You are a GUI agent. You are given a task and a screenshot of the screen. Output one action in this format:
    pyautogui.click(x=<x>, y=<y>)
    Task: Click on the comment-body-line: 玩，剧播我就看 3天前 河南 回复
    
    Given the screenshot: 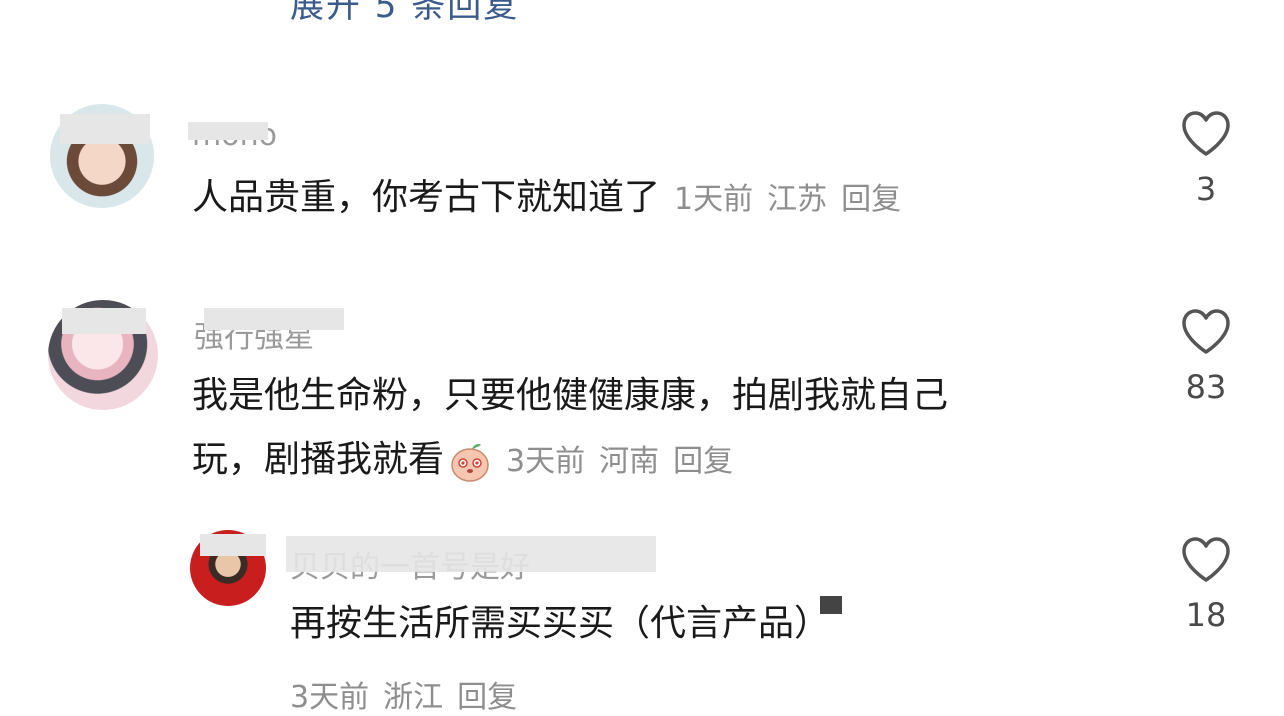 What is the action you would take?
    pyautogui.click(x=570, y=461)
    